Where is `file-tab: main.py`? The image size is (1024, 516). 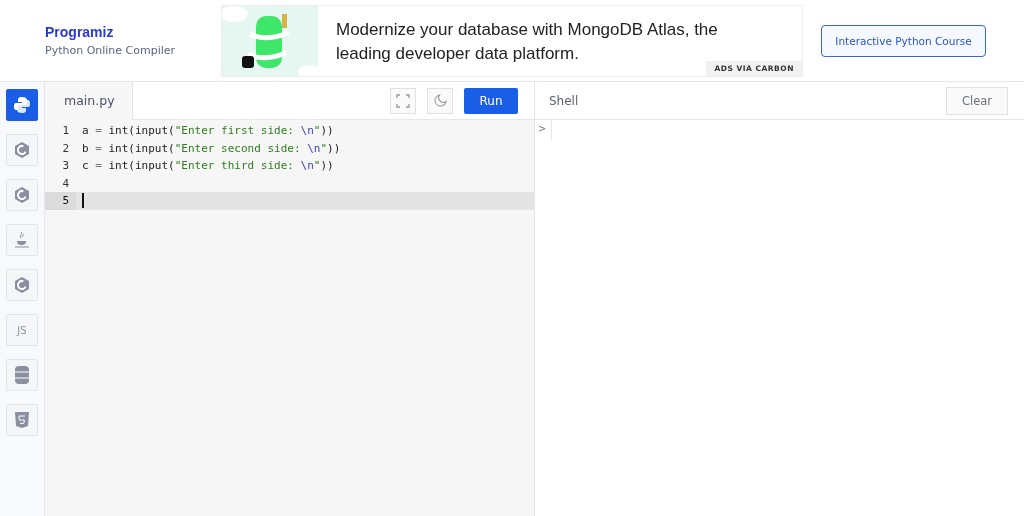
file-tab: main.py is located at coordinates (89, 100).